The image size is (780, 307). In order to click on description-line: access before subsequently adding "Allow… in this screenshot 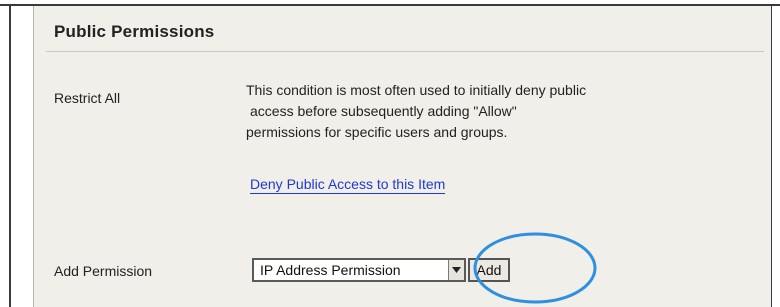, I will do `click(383, 111)`.